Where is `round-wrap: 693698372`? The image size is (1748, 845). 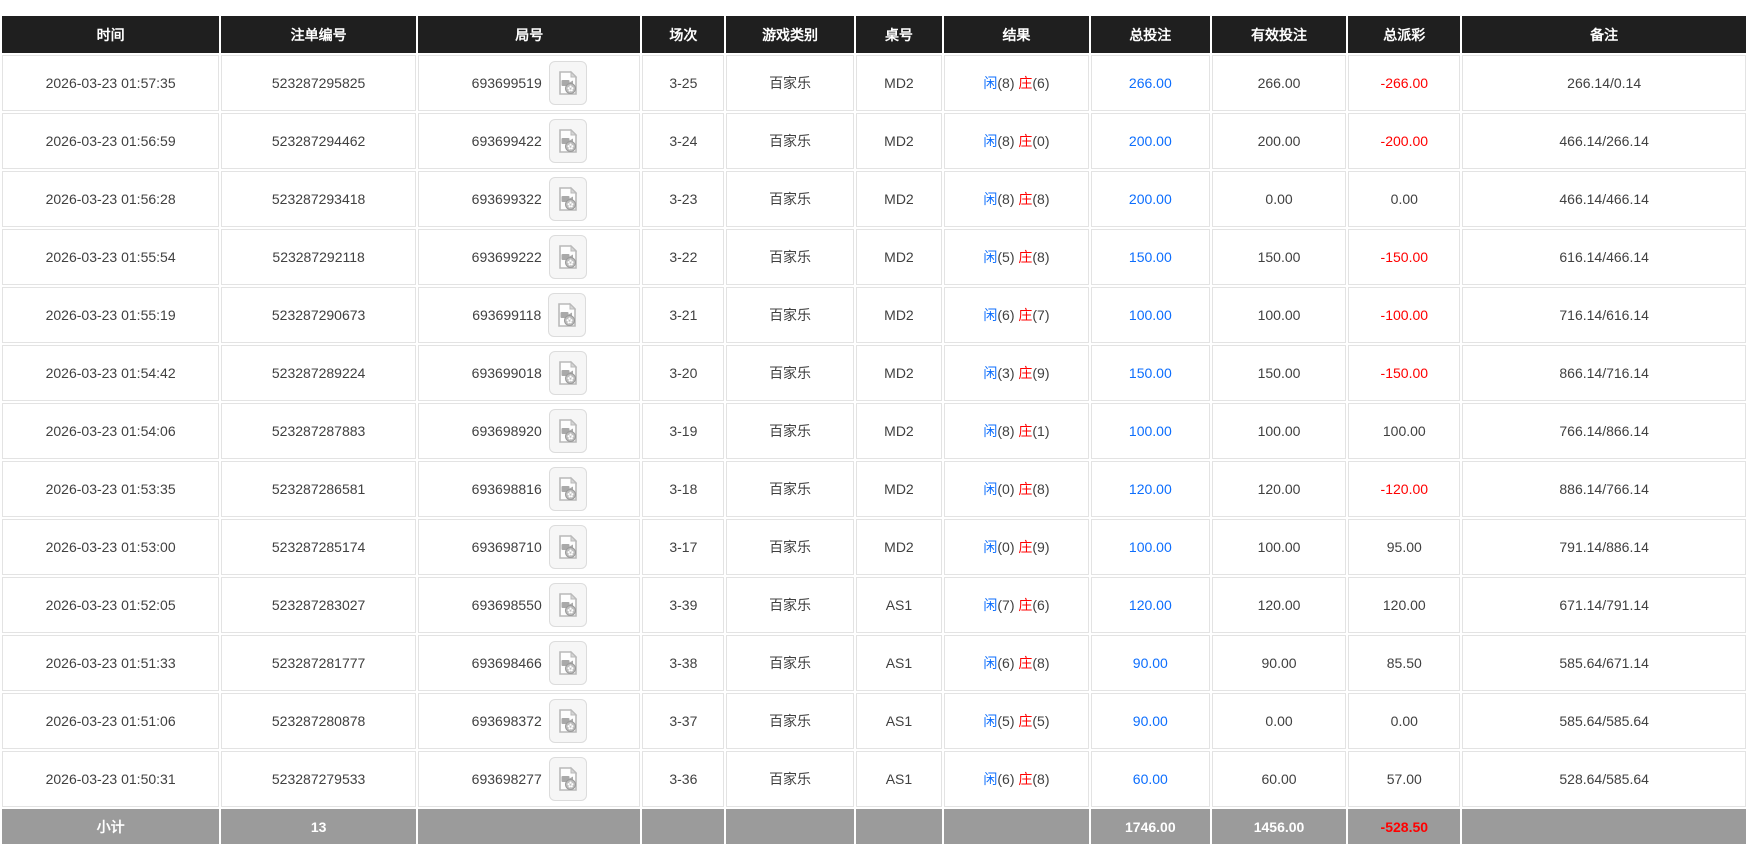
round-wrap: 693698372 is located at coordinates (529, 721).